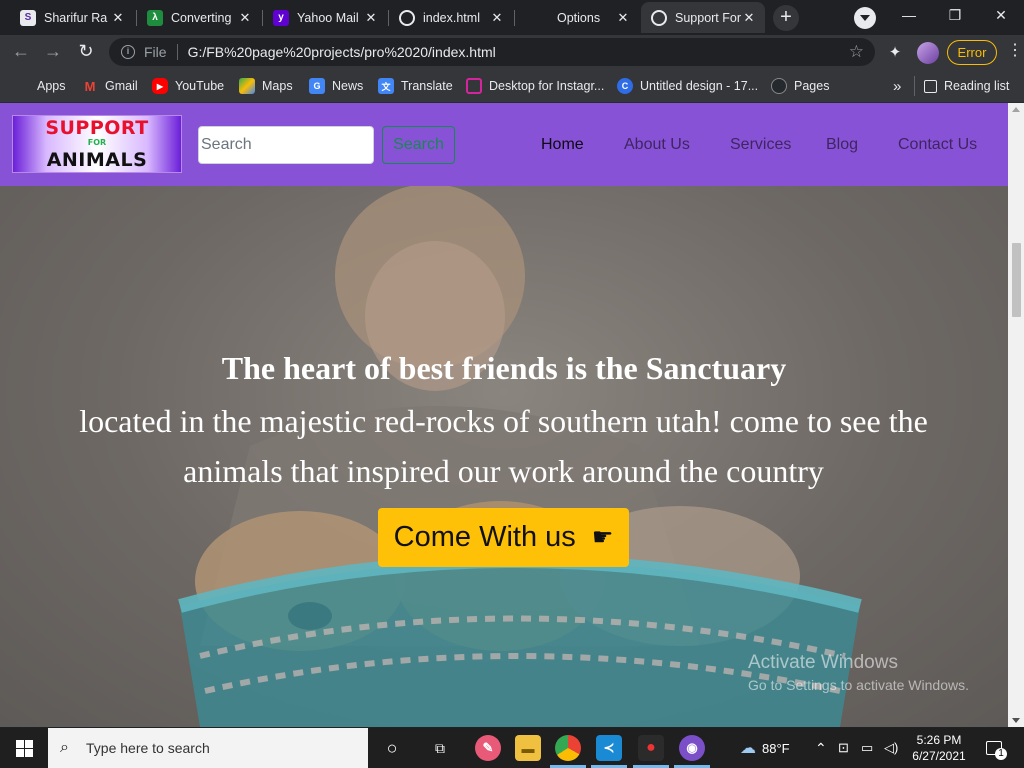  I want to click on profile-avatar, so click(928, 53).